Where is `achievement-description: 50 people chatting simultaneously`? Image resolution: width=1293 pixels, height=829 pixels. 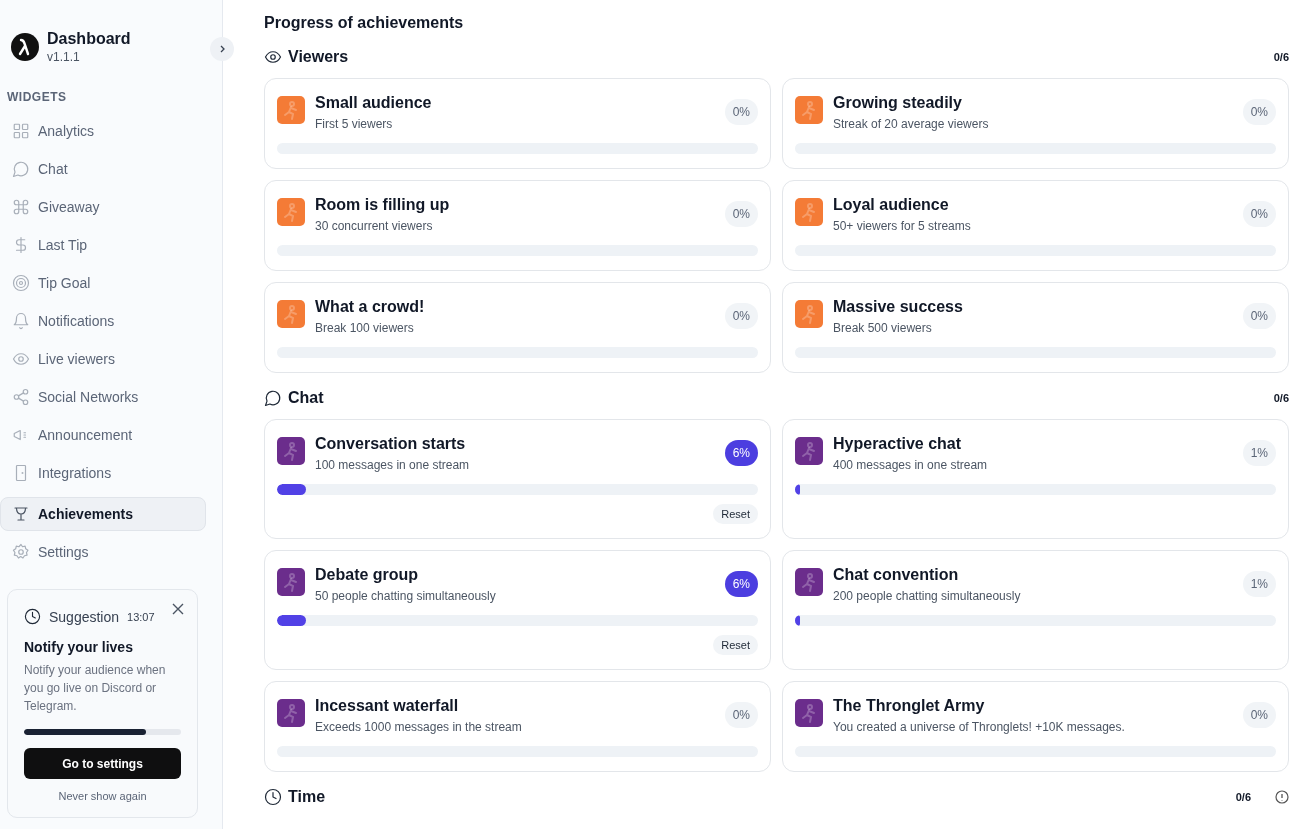 achievement-description: 50 people chatting simultaneously is located at coordinates (406, 596).